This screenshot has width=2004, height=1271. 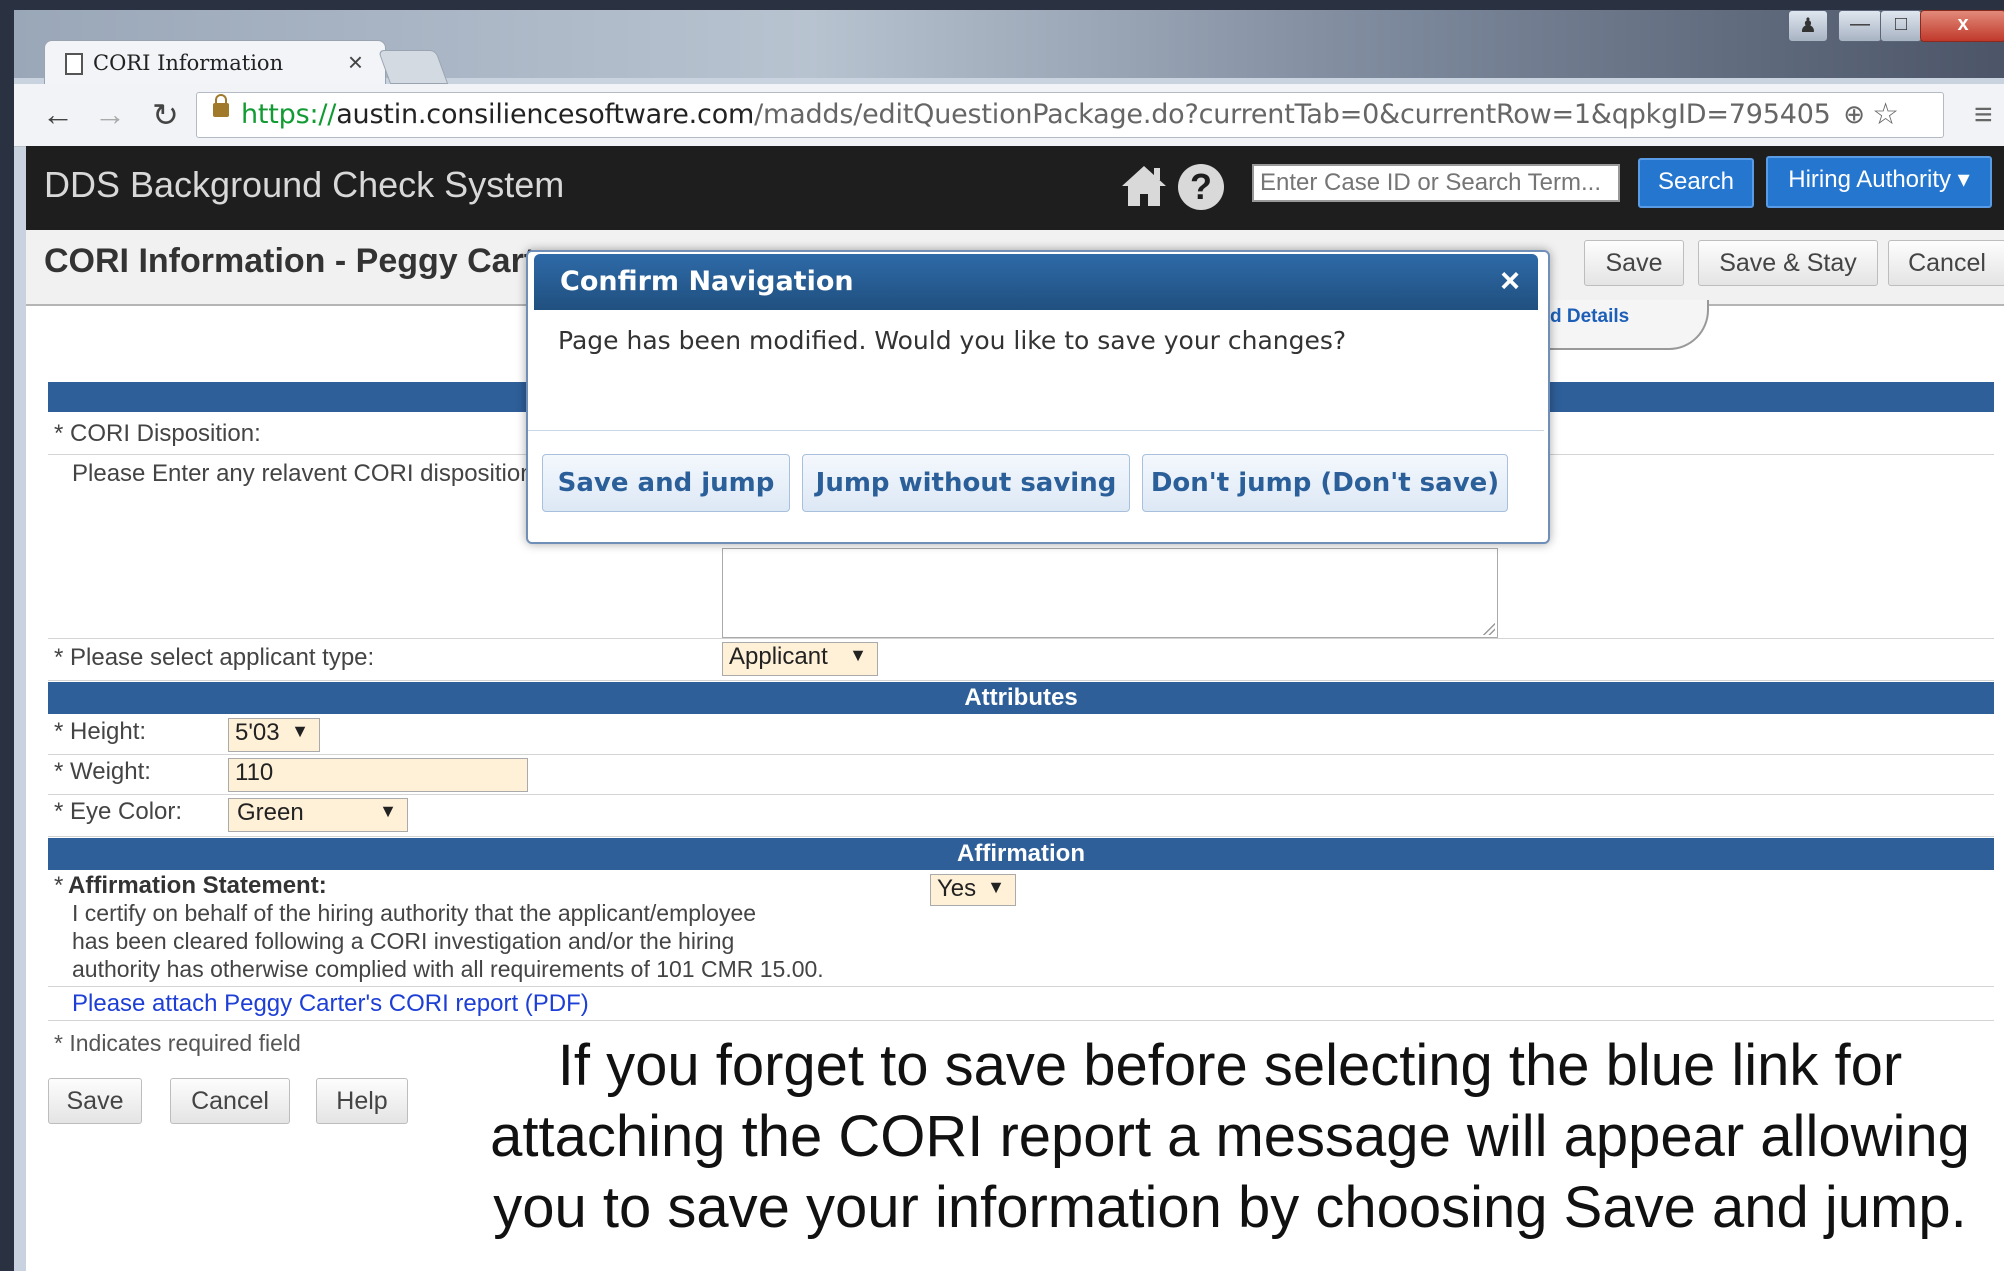 I want to click on eye-color-value: Green, so click(x=270, y=812).